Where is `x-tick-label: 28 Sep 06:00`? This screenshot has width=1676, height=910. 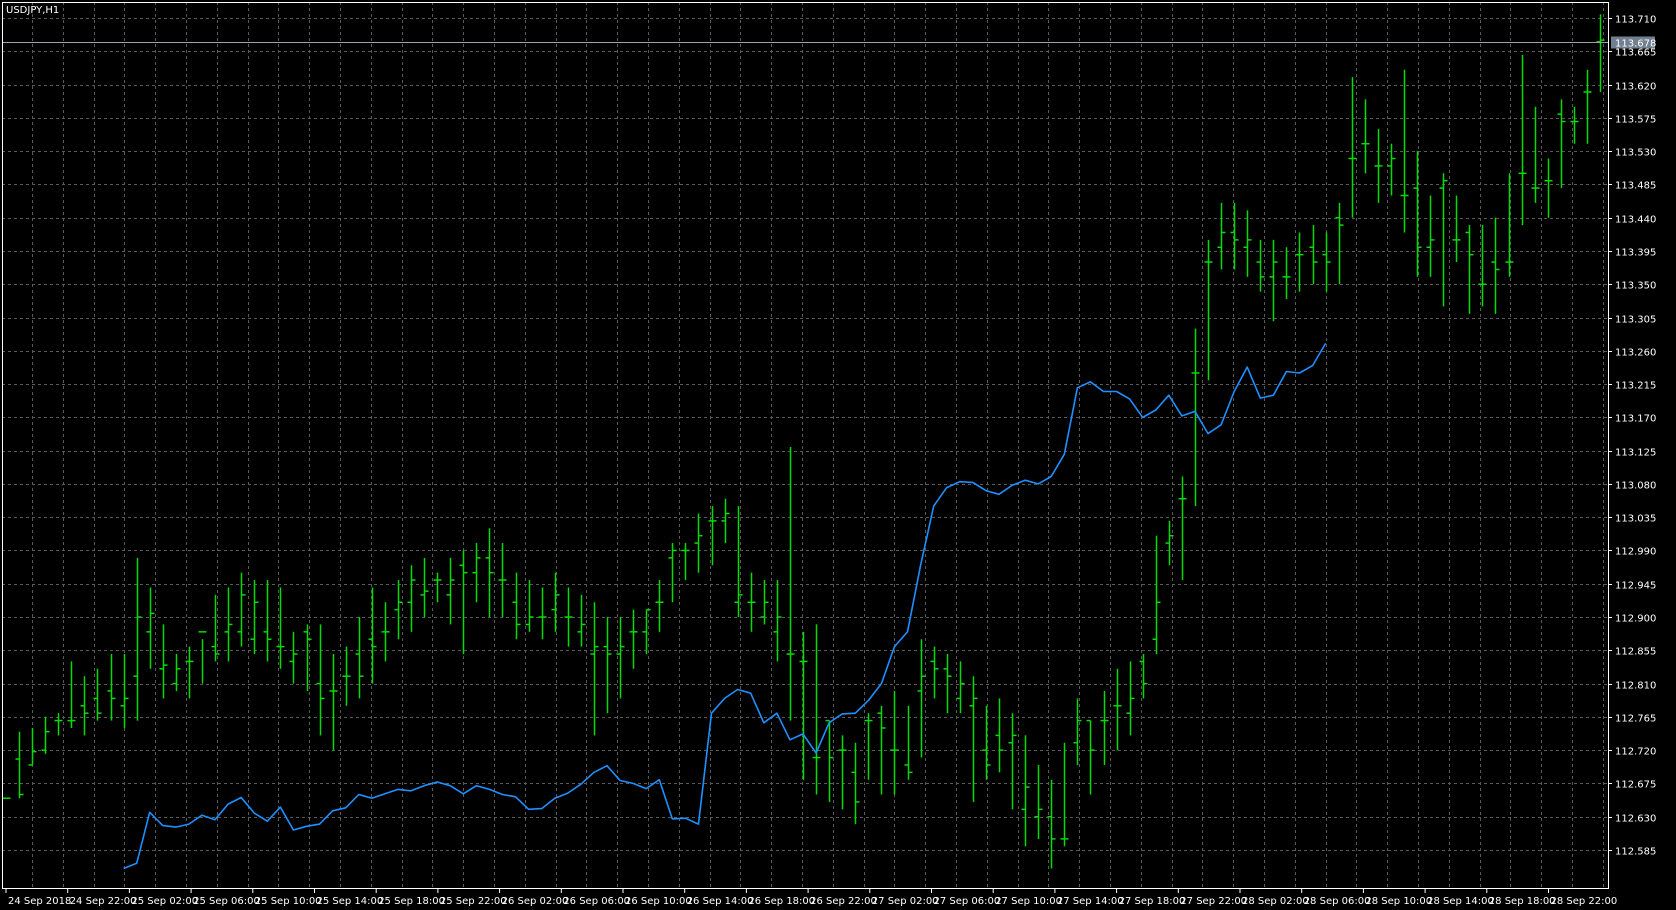
x-tick-label: 28 Sep 06:00 is located at coordinates (1337, 901).